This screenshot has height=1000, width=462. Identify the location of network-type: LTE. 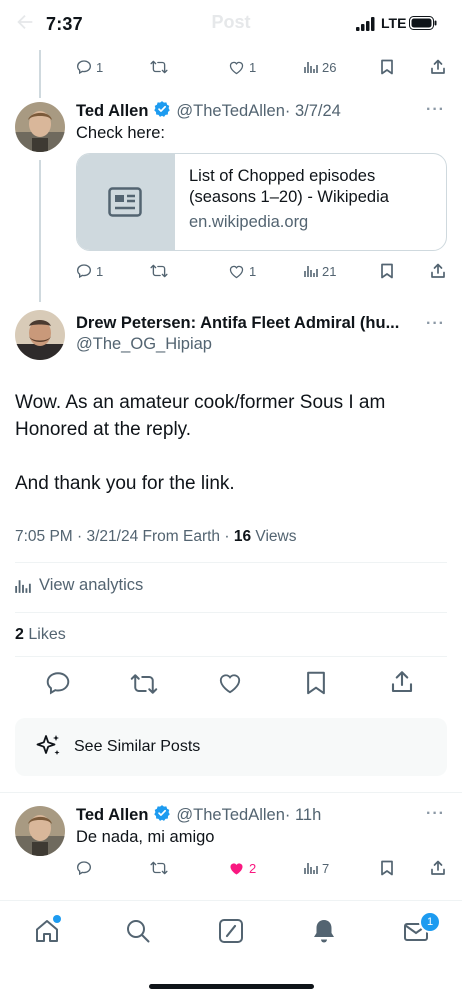
(394, 23).